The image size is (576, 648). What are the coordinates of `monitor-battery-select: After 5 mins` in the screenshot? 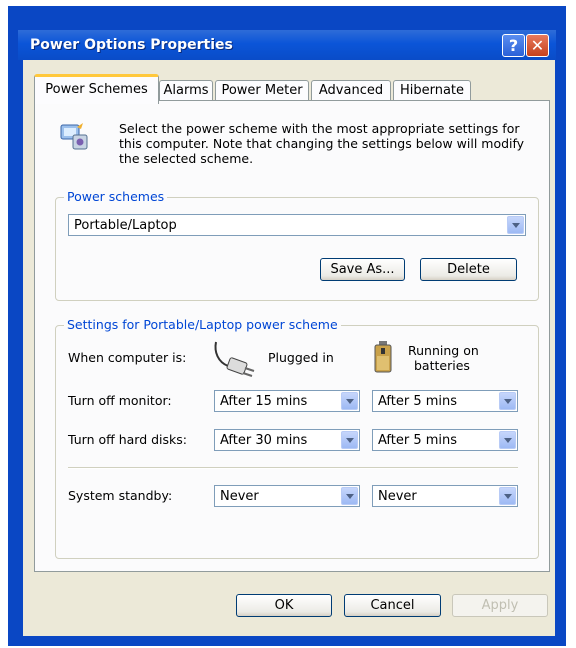 It's located at (445, 401).